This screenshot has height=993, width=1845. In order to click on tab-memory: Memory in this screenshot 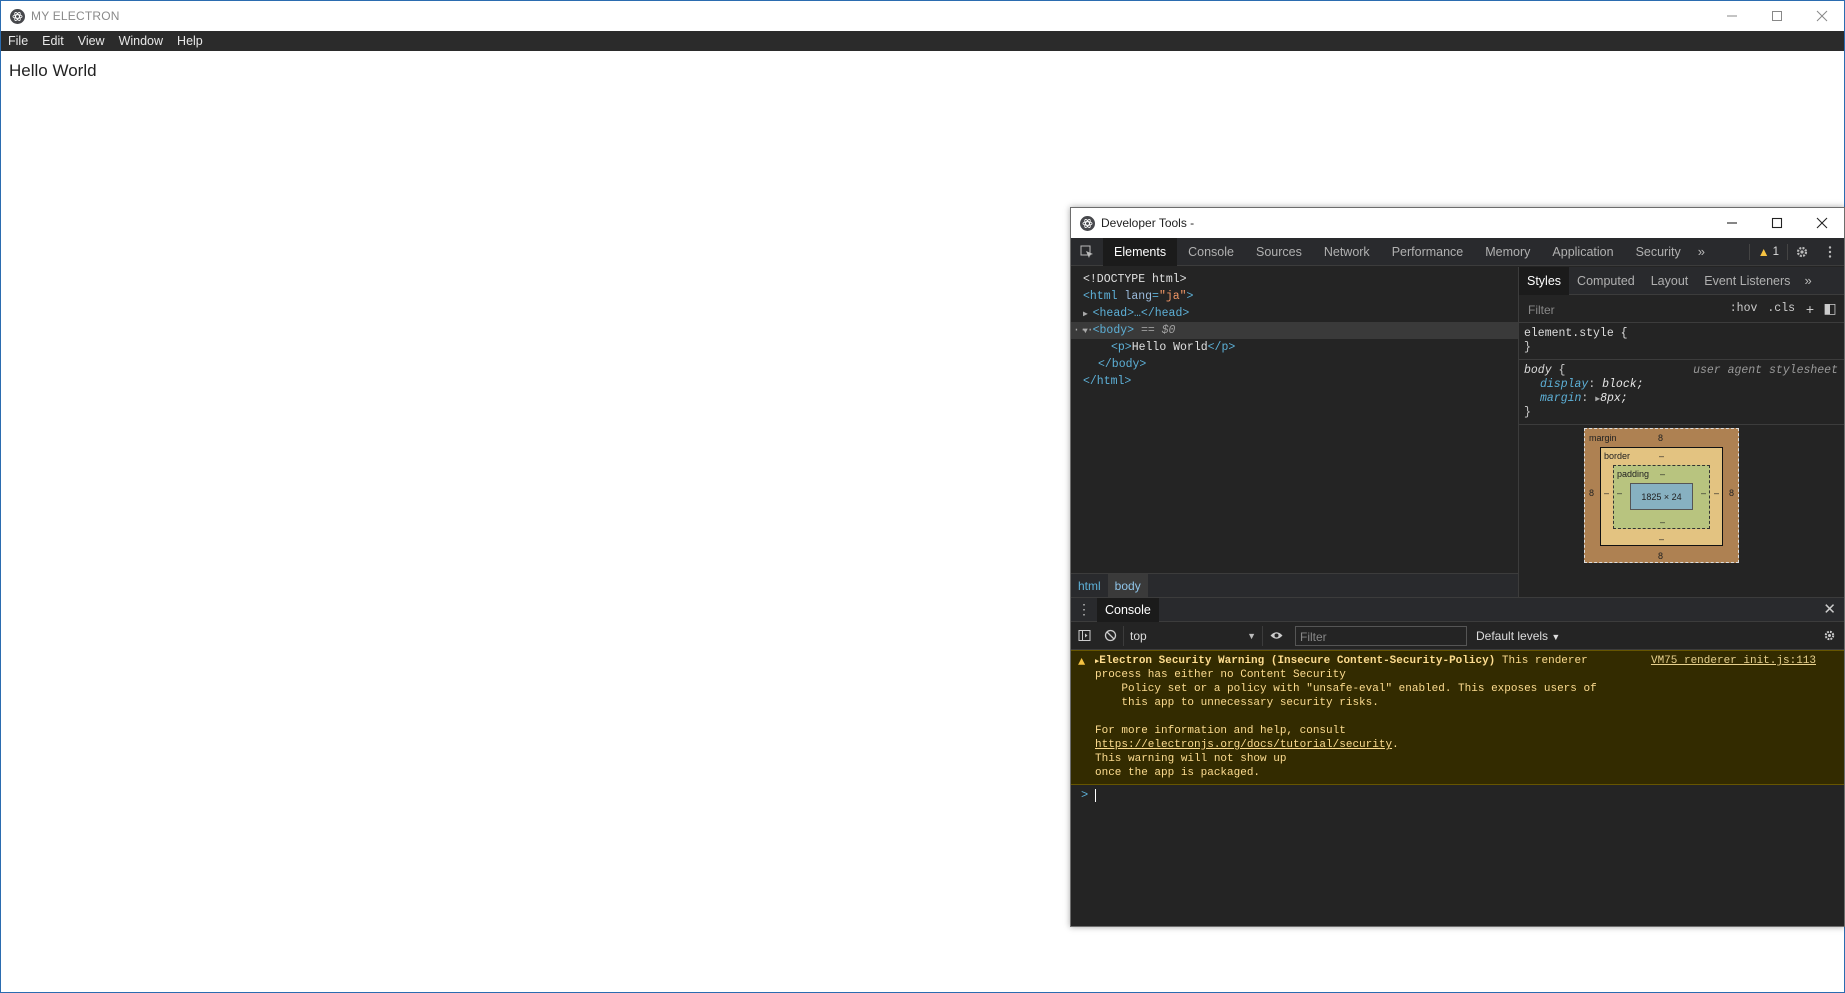, I will do `click(1507, 252)`.